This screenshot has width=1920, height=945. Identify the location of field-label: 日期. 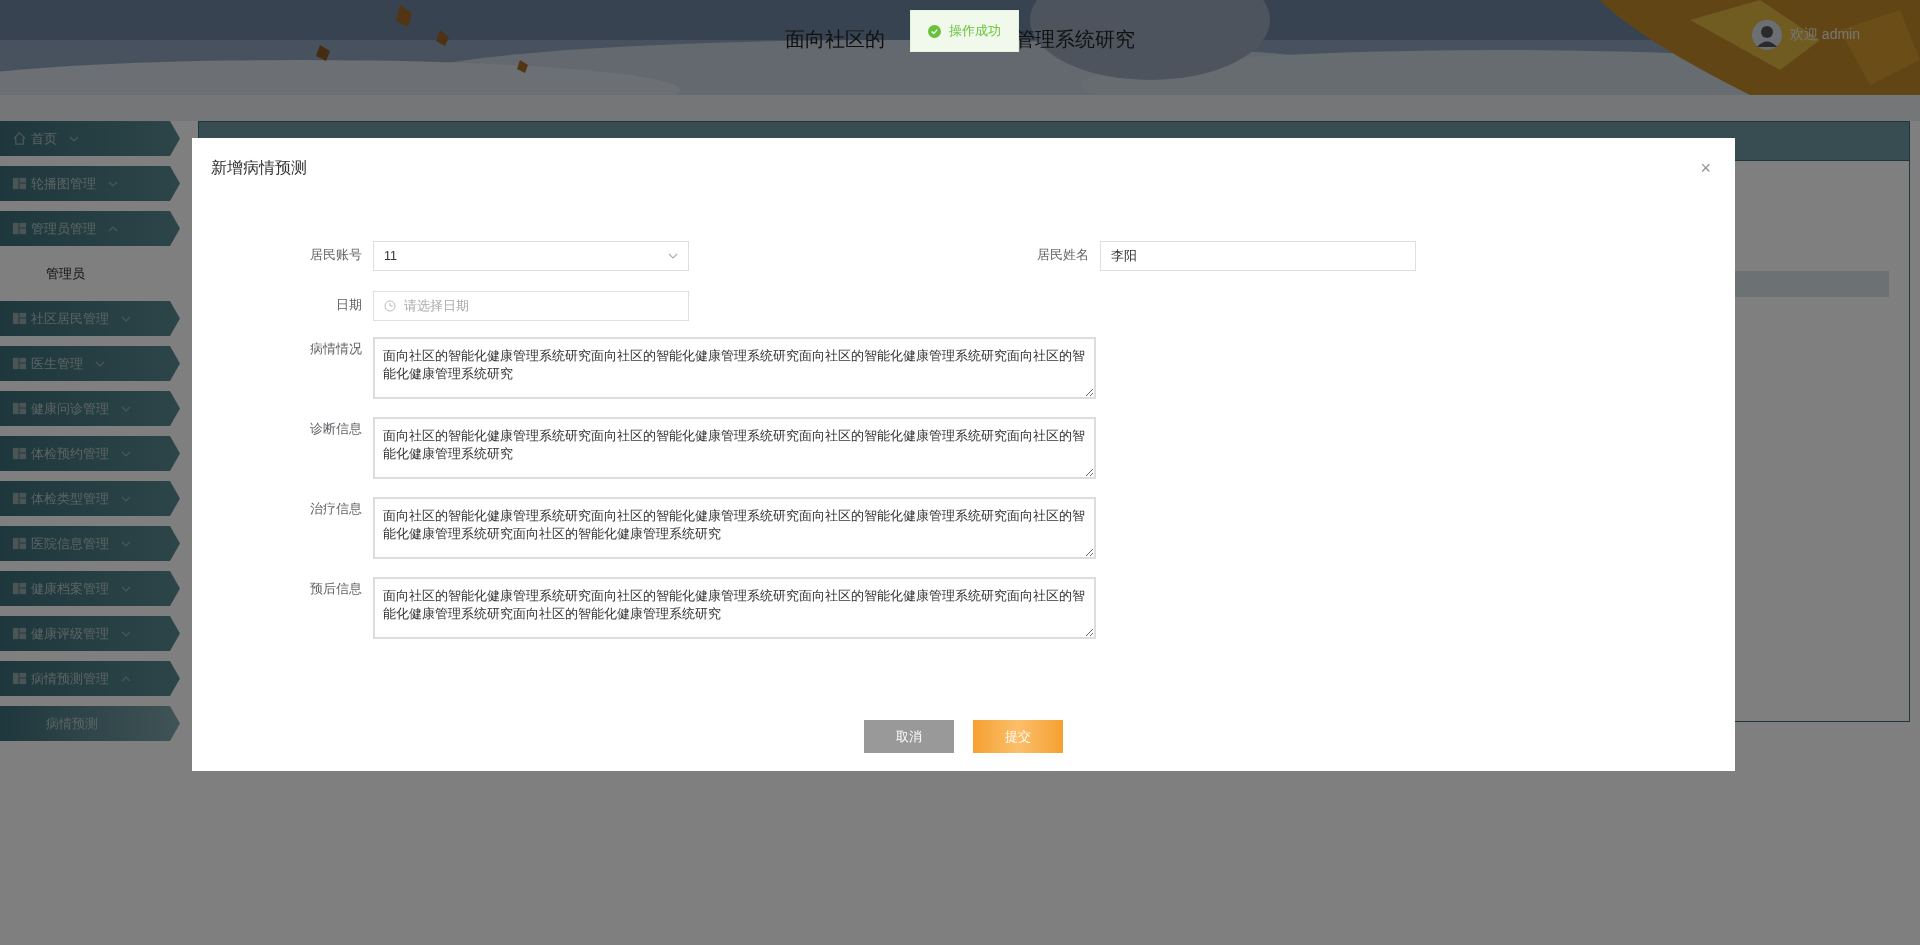
(348, 305).